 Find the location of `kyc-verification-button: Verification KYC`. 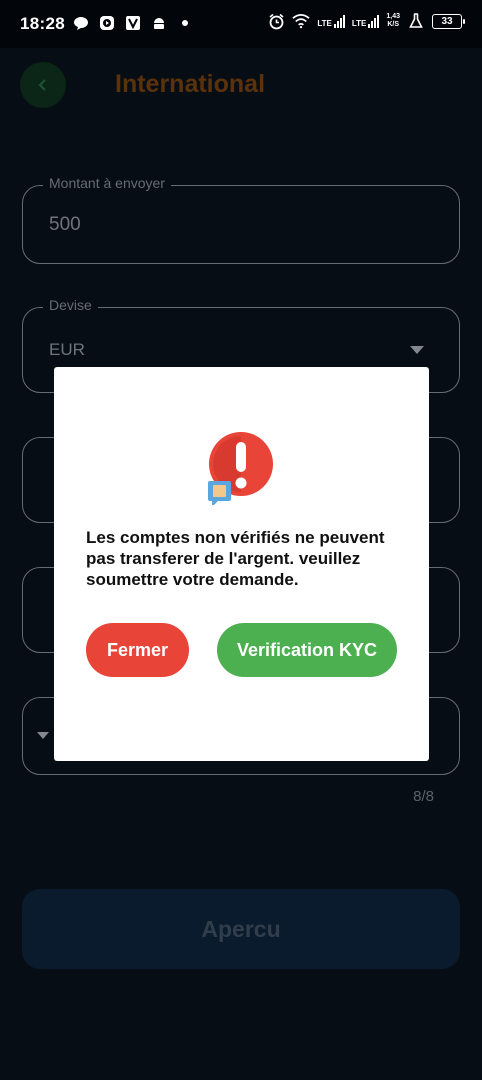

kyc-verification-button: Verification KYC is located at coordinates (307, 650).